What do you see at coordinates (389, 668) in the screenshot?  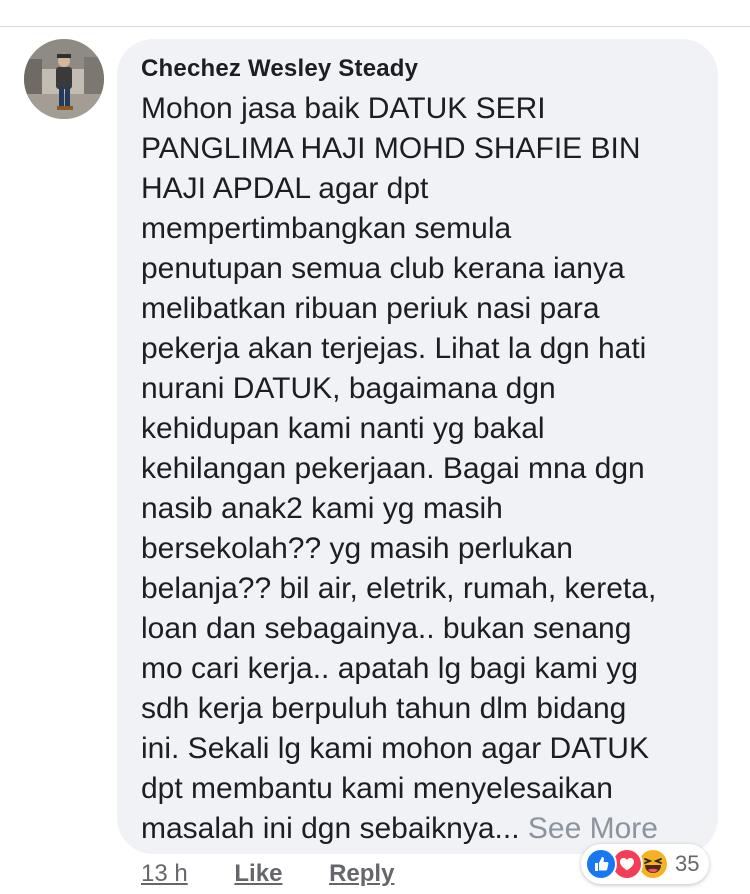 I see `comment-line: mo cari kerja.. apatah lg bagi kami yg` at bounding box center [389, 668].